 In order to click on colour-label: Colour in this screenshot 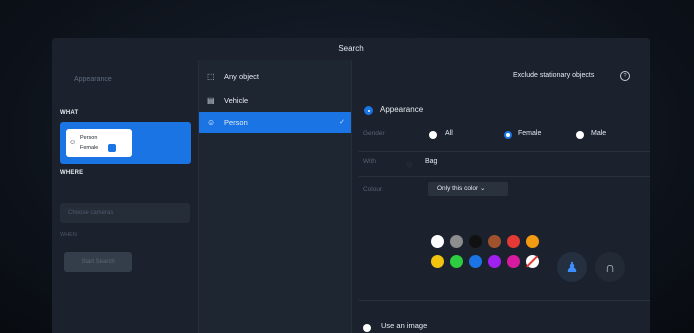, I will do `click(373, 189)`.